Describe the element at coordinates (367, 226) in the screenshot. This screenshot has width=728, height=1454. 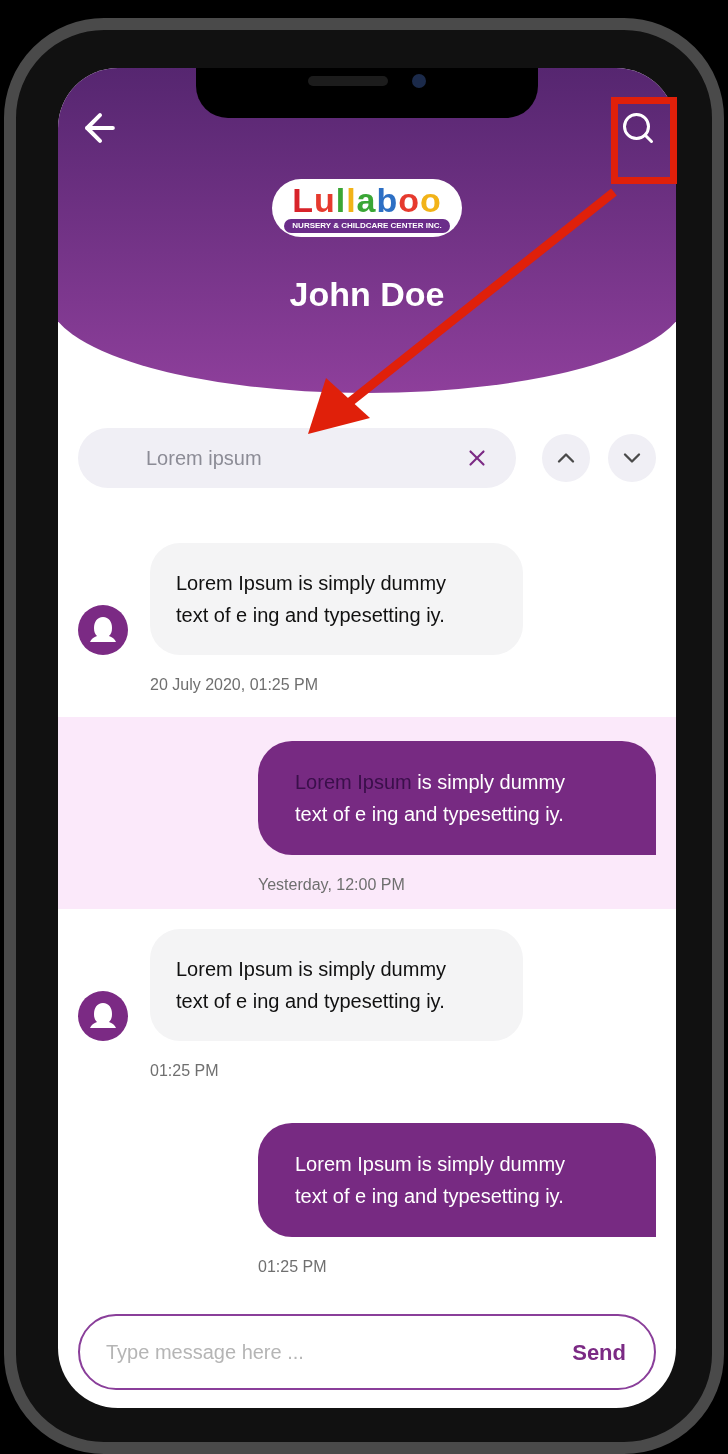
I see `logo-tagline: NURSERY & CHILDCARE CENTER INC.` at that location.